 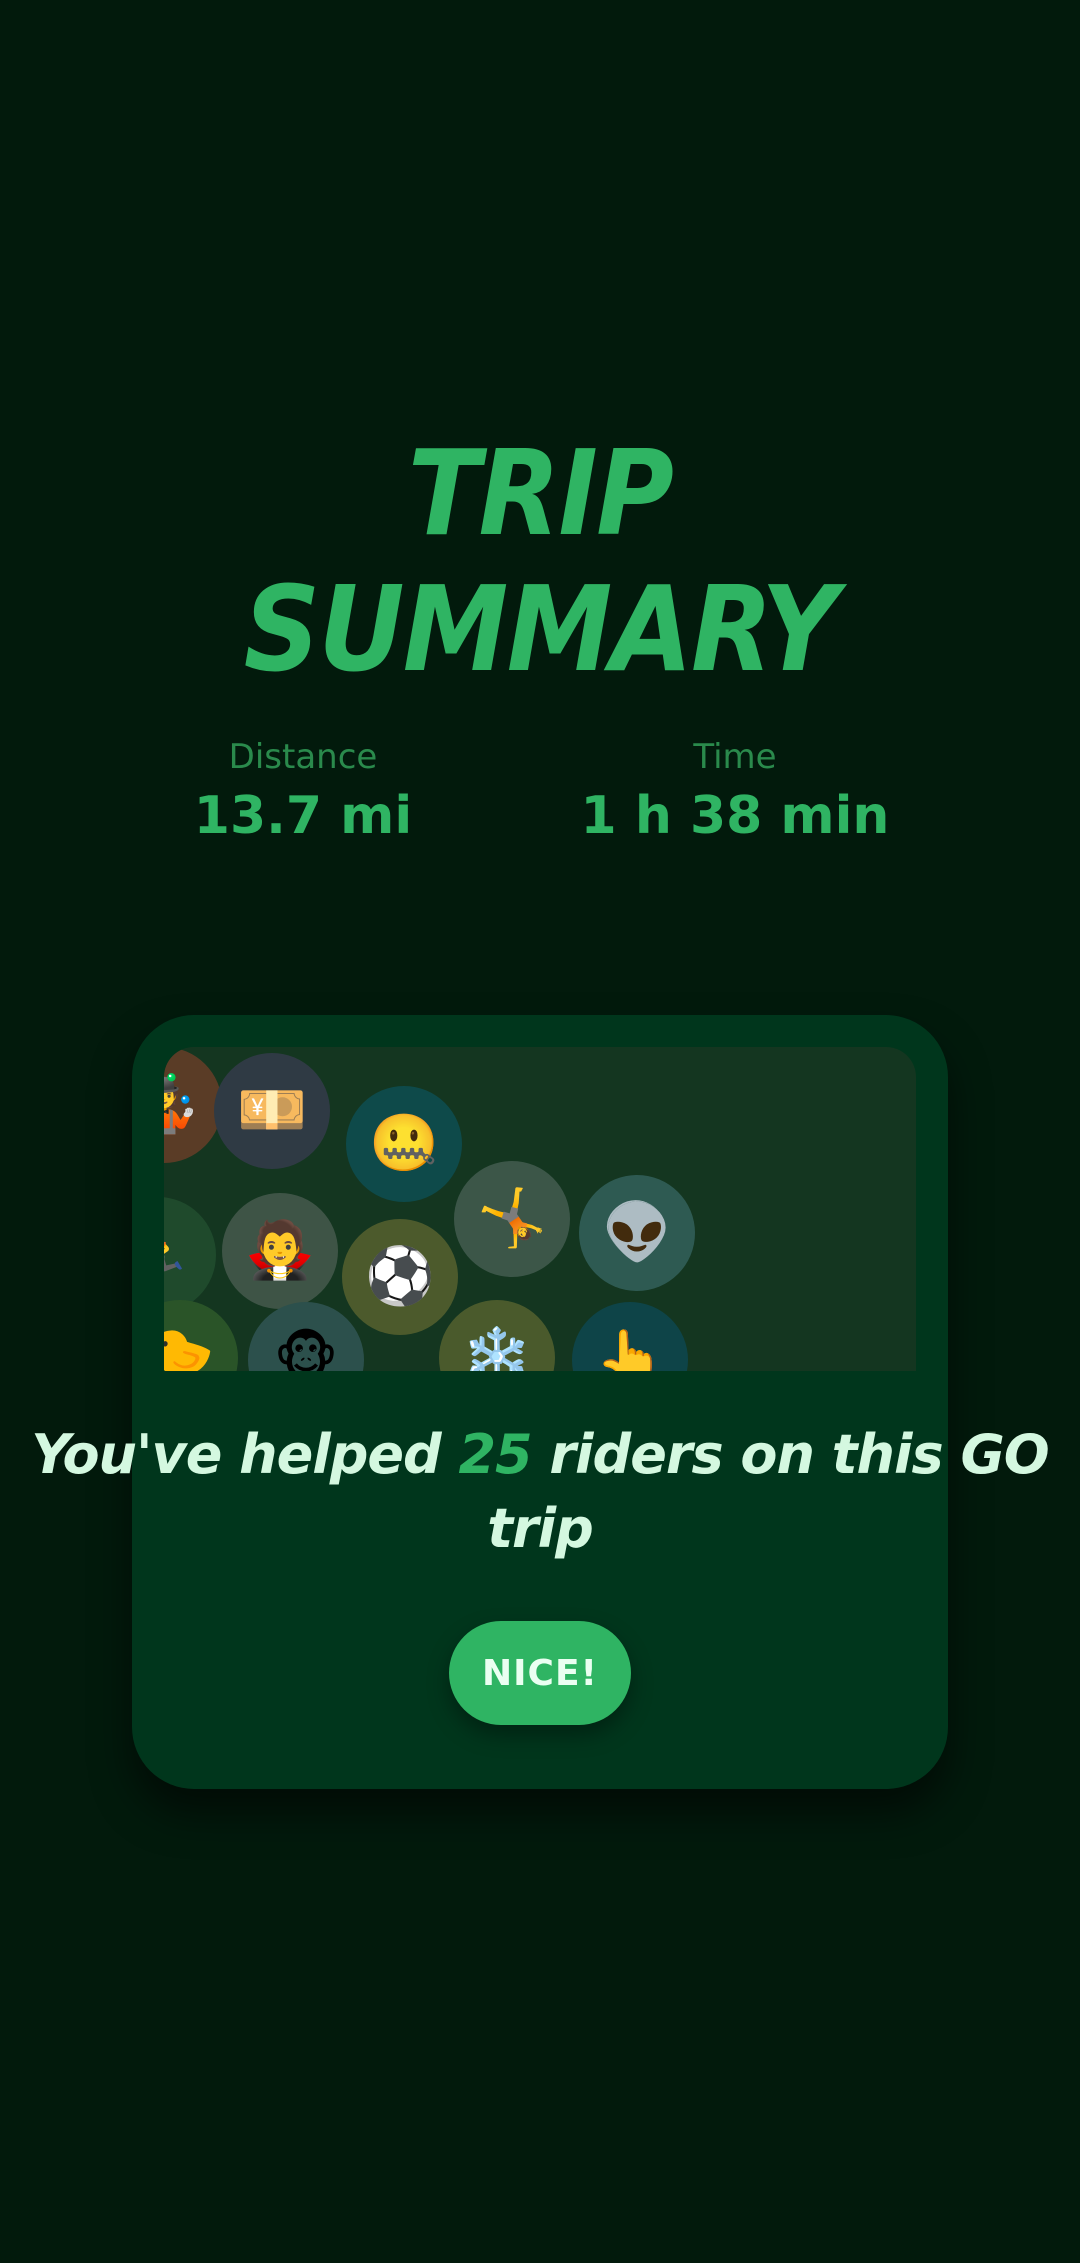 I want to click on baby-chick-icon: 🐤, so click(x=201, y=1335).